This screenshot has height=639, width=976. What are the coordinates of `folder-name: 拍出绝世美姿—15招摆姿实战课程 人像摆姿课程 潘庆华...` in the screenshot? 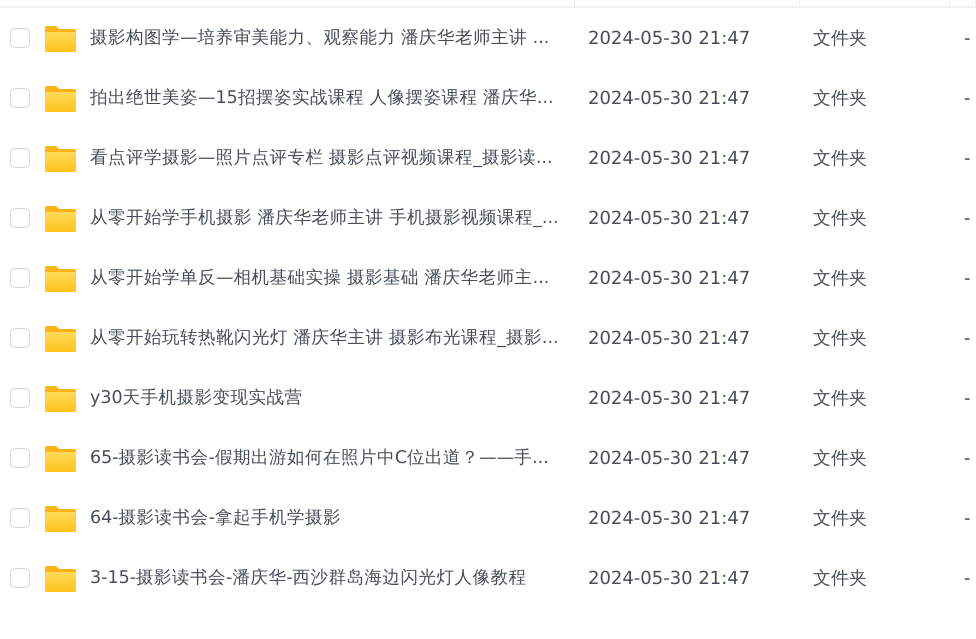 It's located at (322, 98).